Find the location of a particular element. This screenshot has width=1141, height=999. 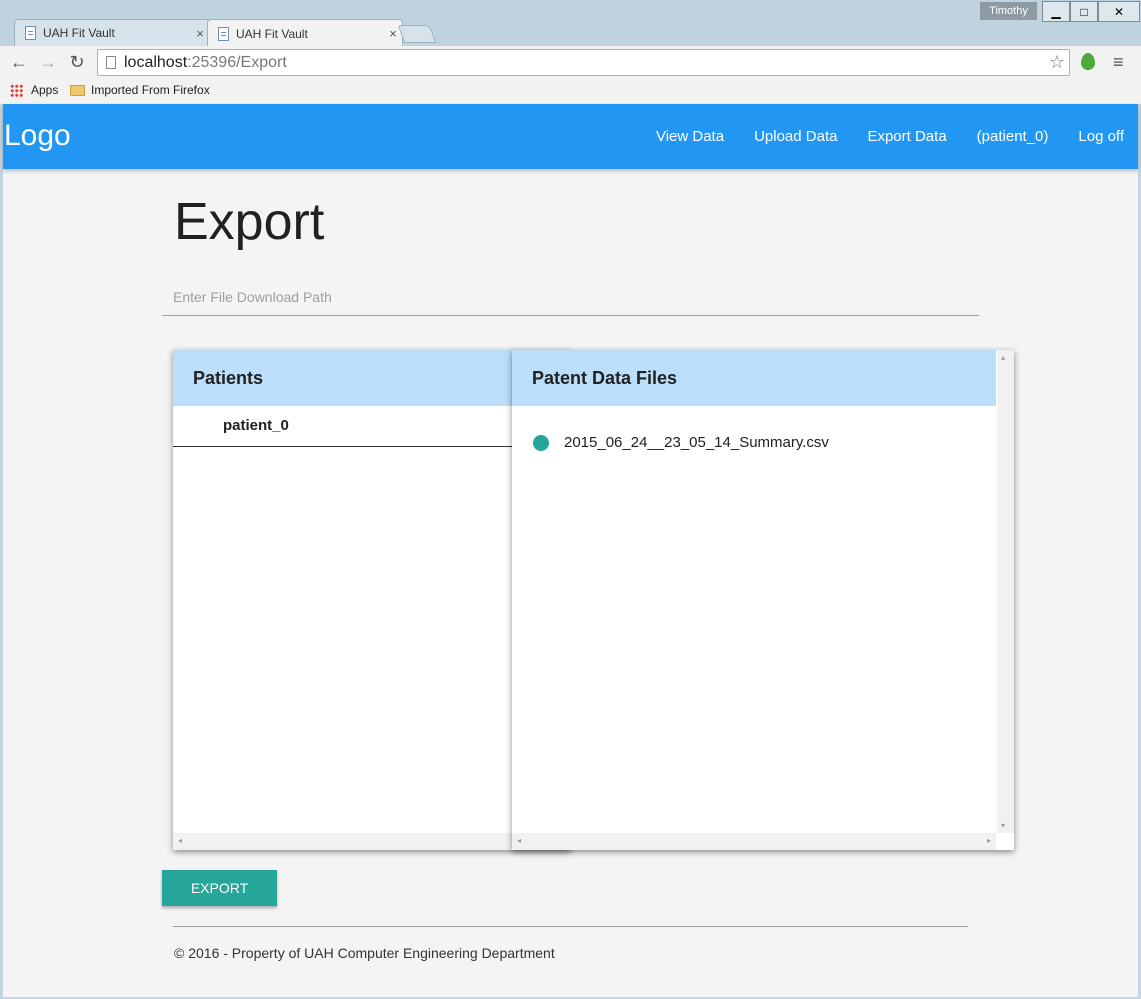

folder-icon is located at coordinates (77, 90).